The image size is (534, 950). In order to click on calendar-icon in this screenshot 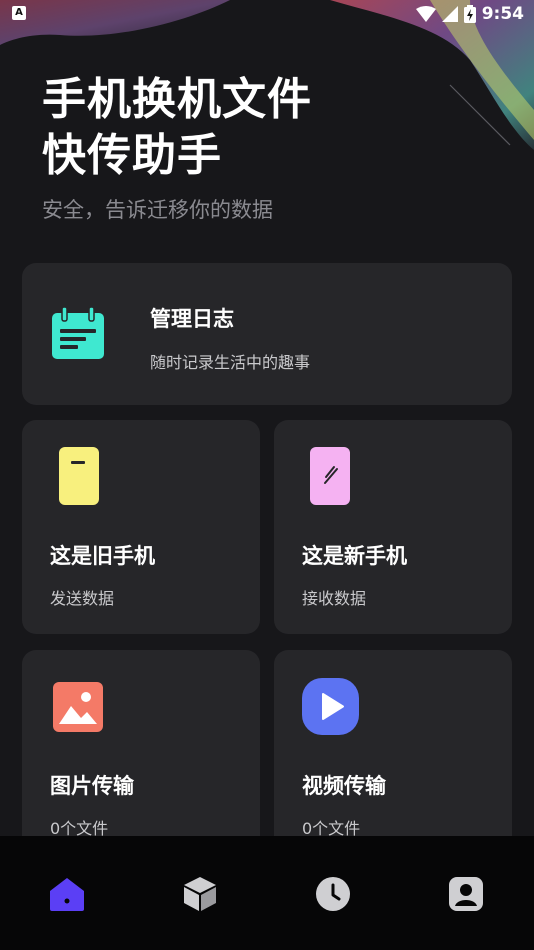, I will do `click(78, 333)`.